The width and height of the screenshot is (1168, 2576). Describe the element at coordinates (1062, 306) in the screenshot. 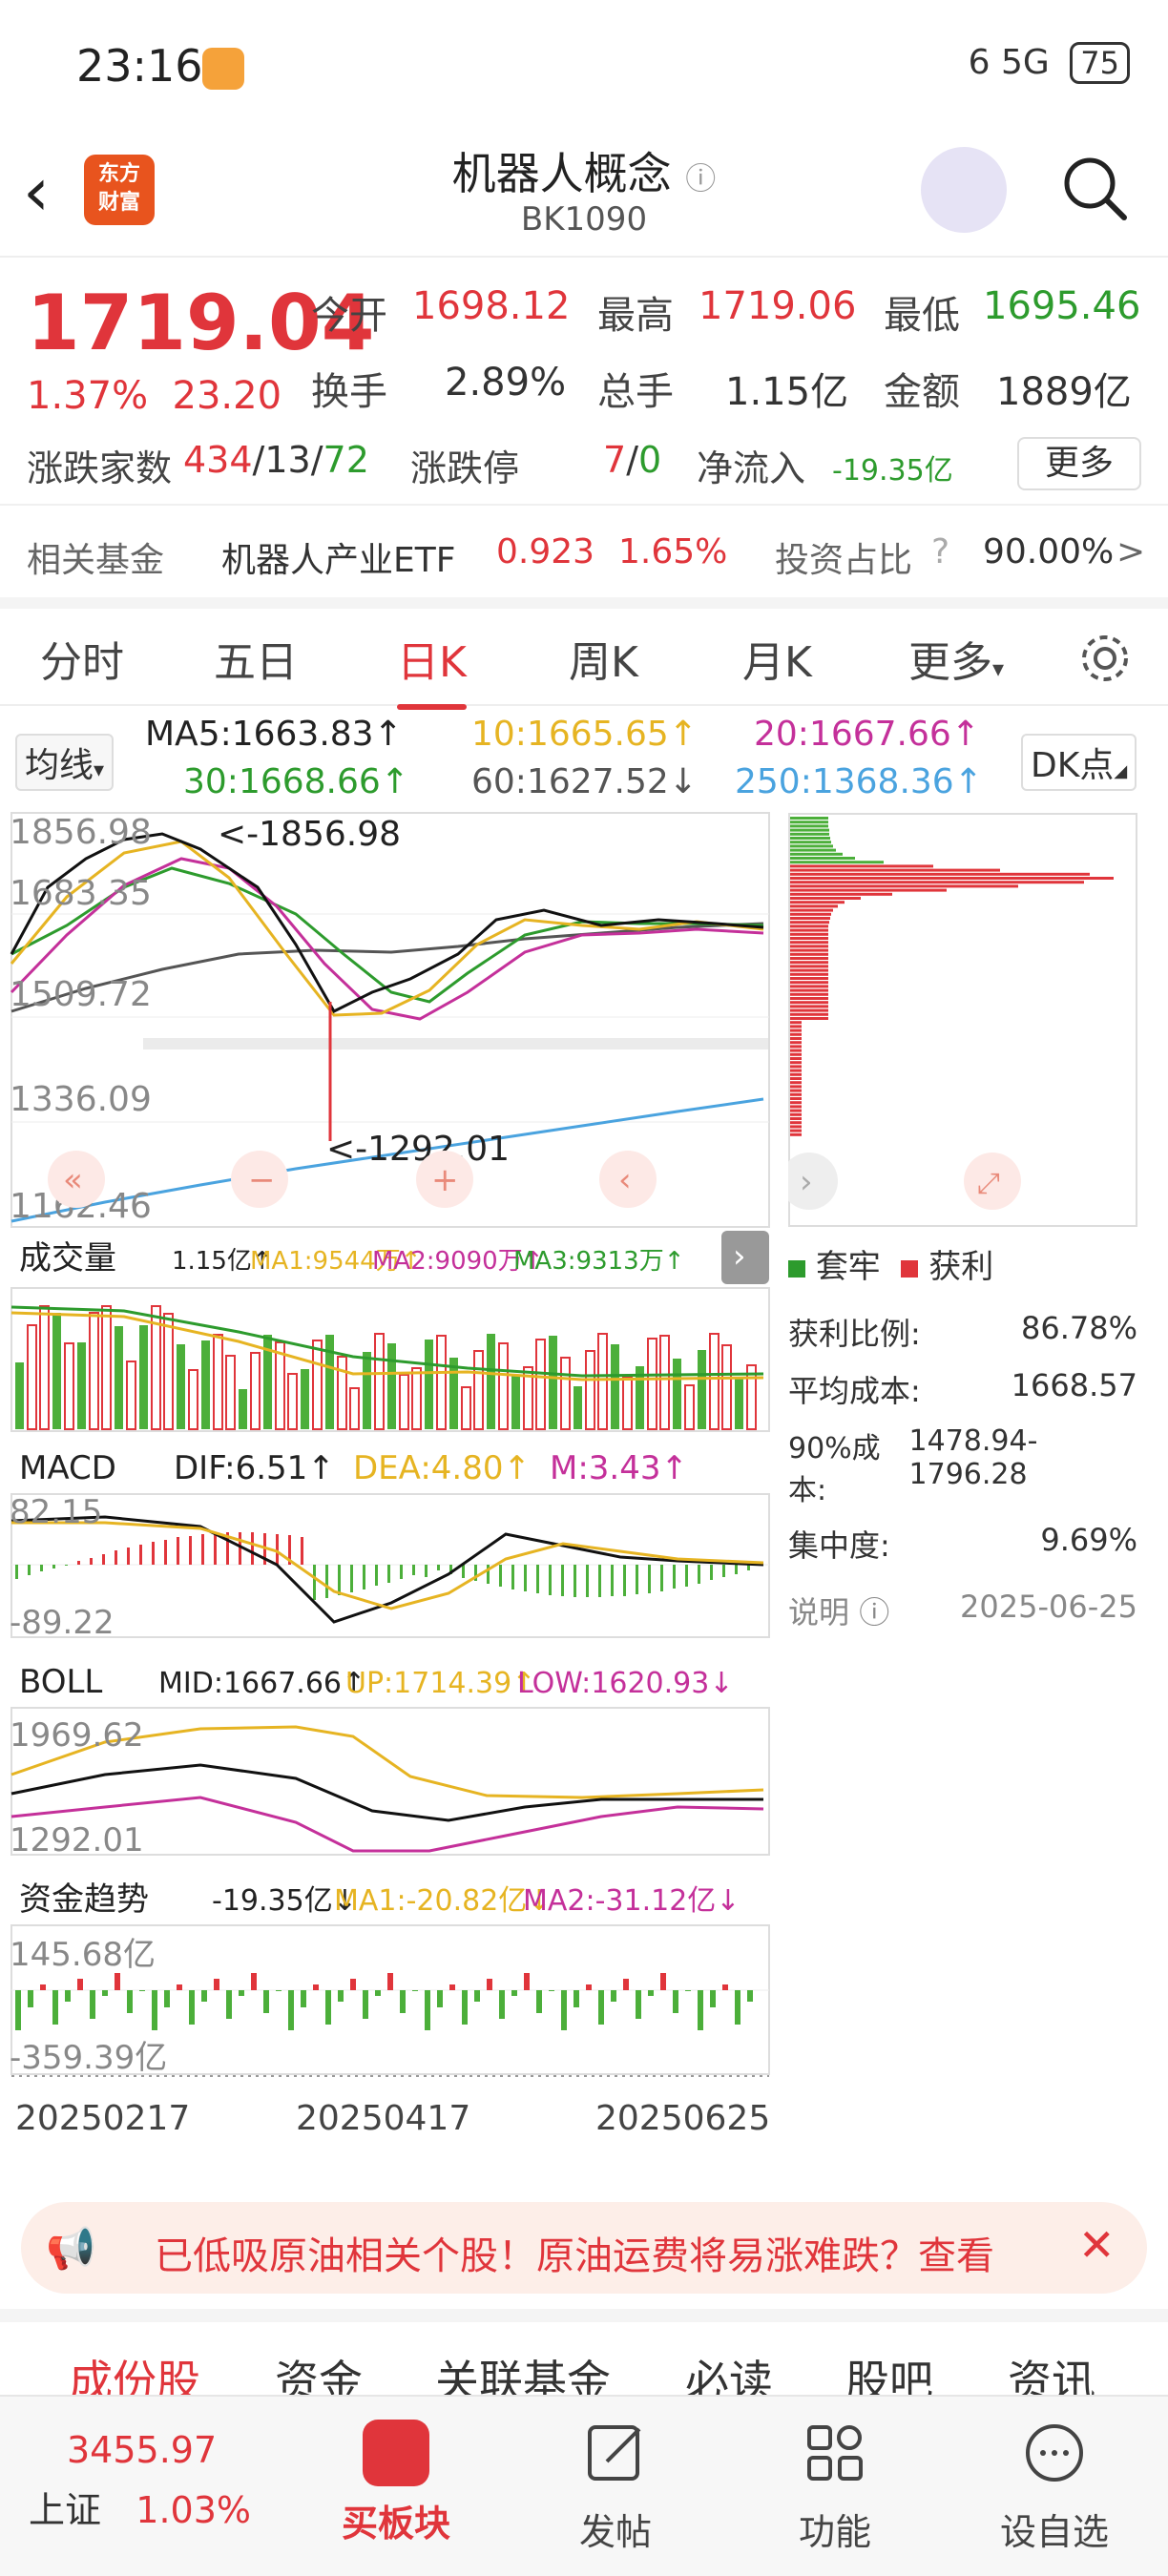

I see `low-value: 1695.46` at that location.